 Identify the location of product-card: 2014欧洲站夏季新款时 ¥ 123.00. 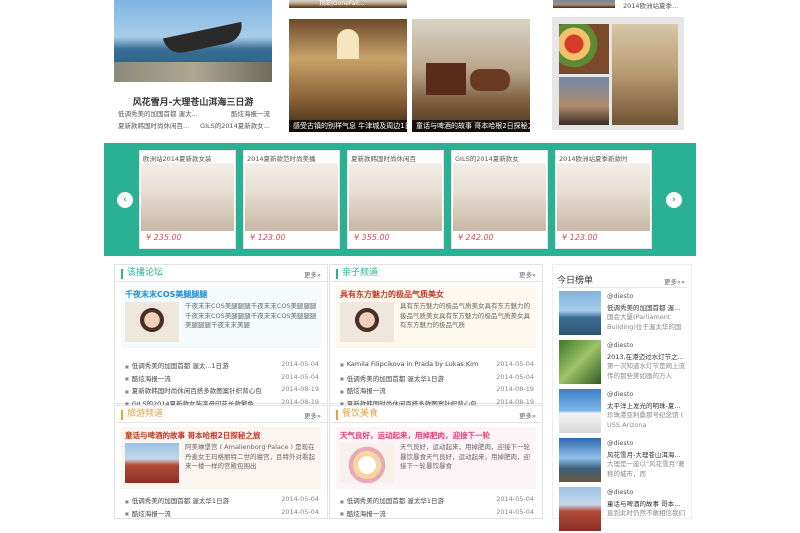
(603, 199).